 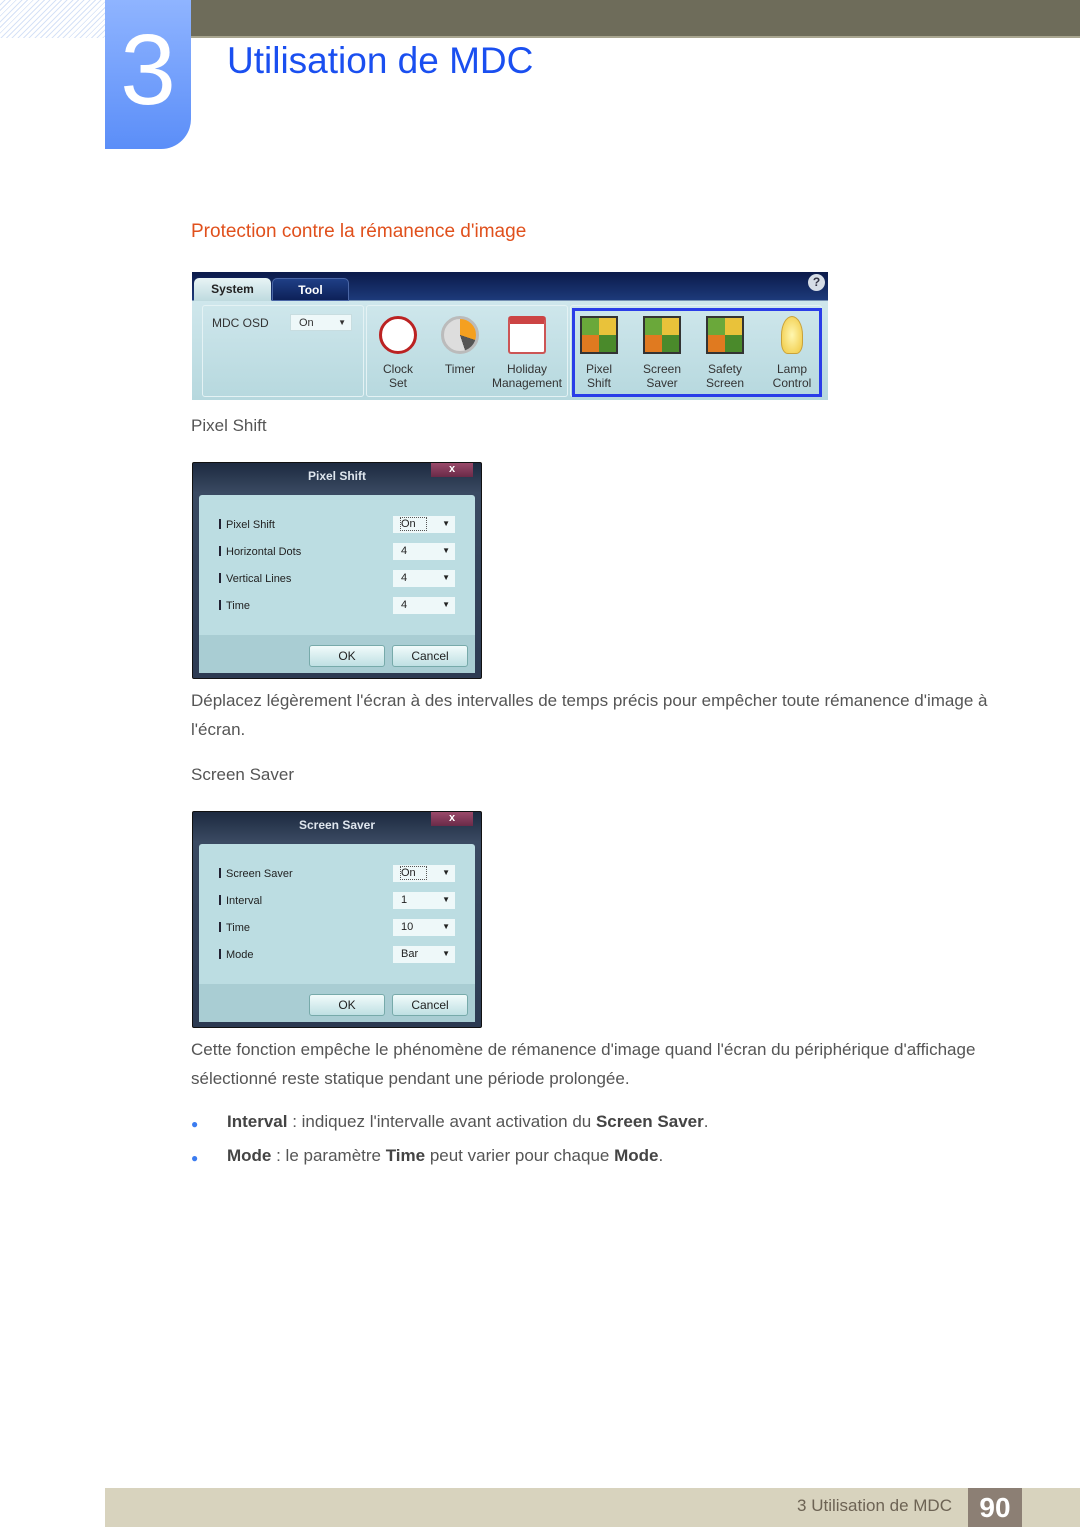 What do you see at coordinates (424, 900) in the screenshot?
I see `interval-select: 1 ▼` at bounding box center [424, 900].